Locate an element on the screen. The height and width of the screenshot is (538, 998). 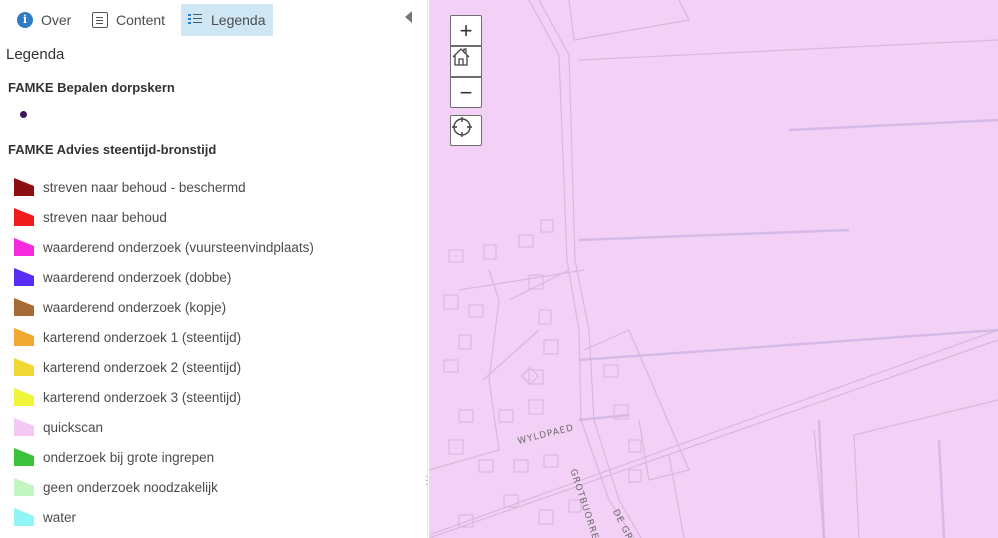
legend-item: waarderend onderzoek (kopje) is located at coordinates (213, 307).